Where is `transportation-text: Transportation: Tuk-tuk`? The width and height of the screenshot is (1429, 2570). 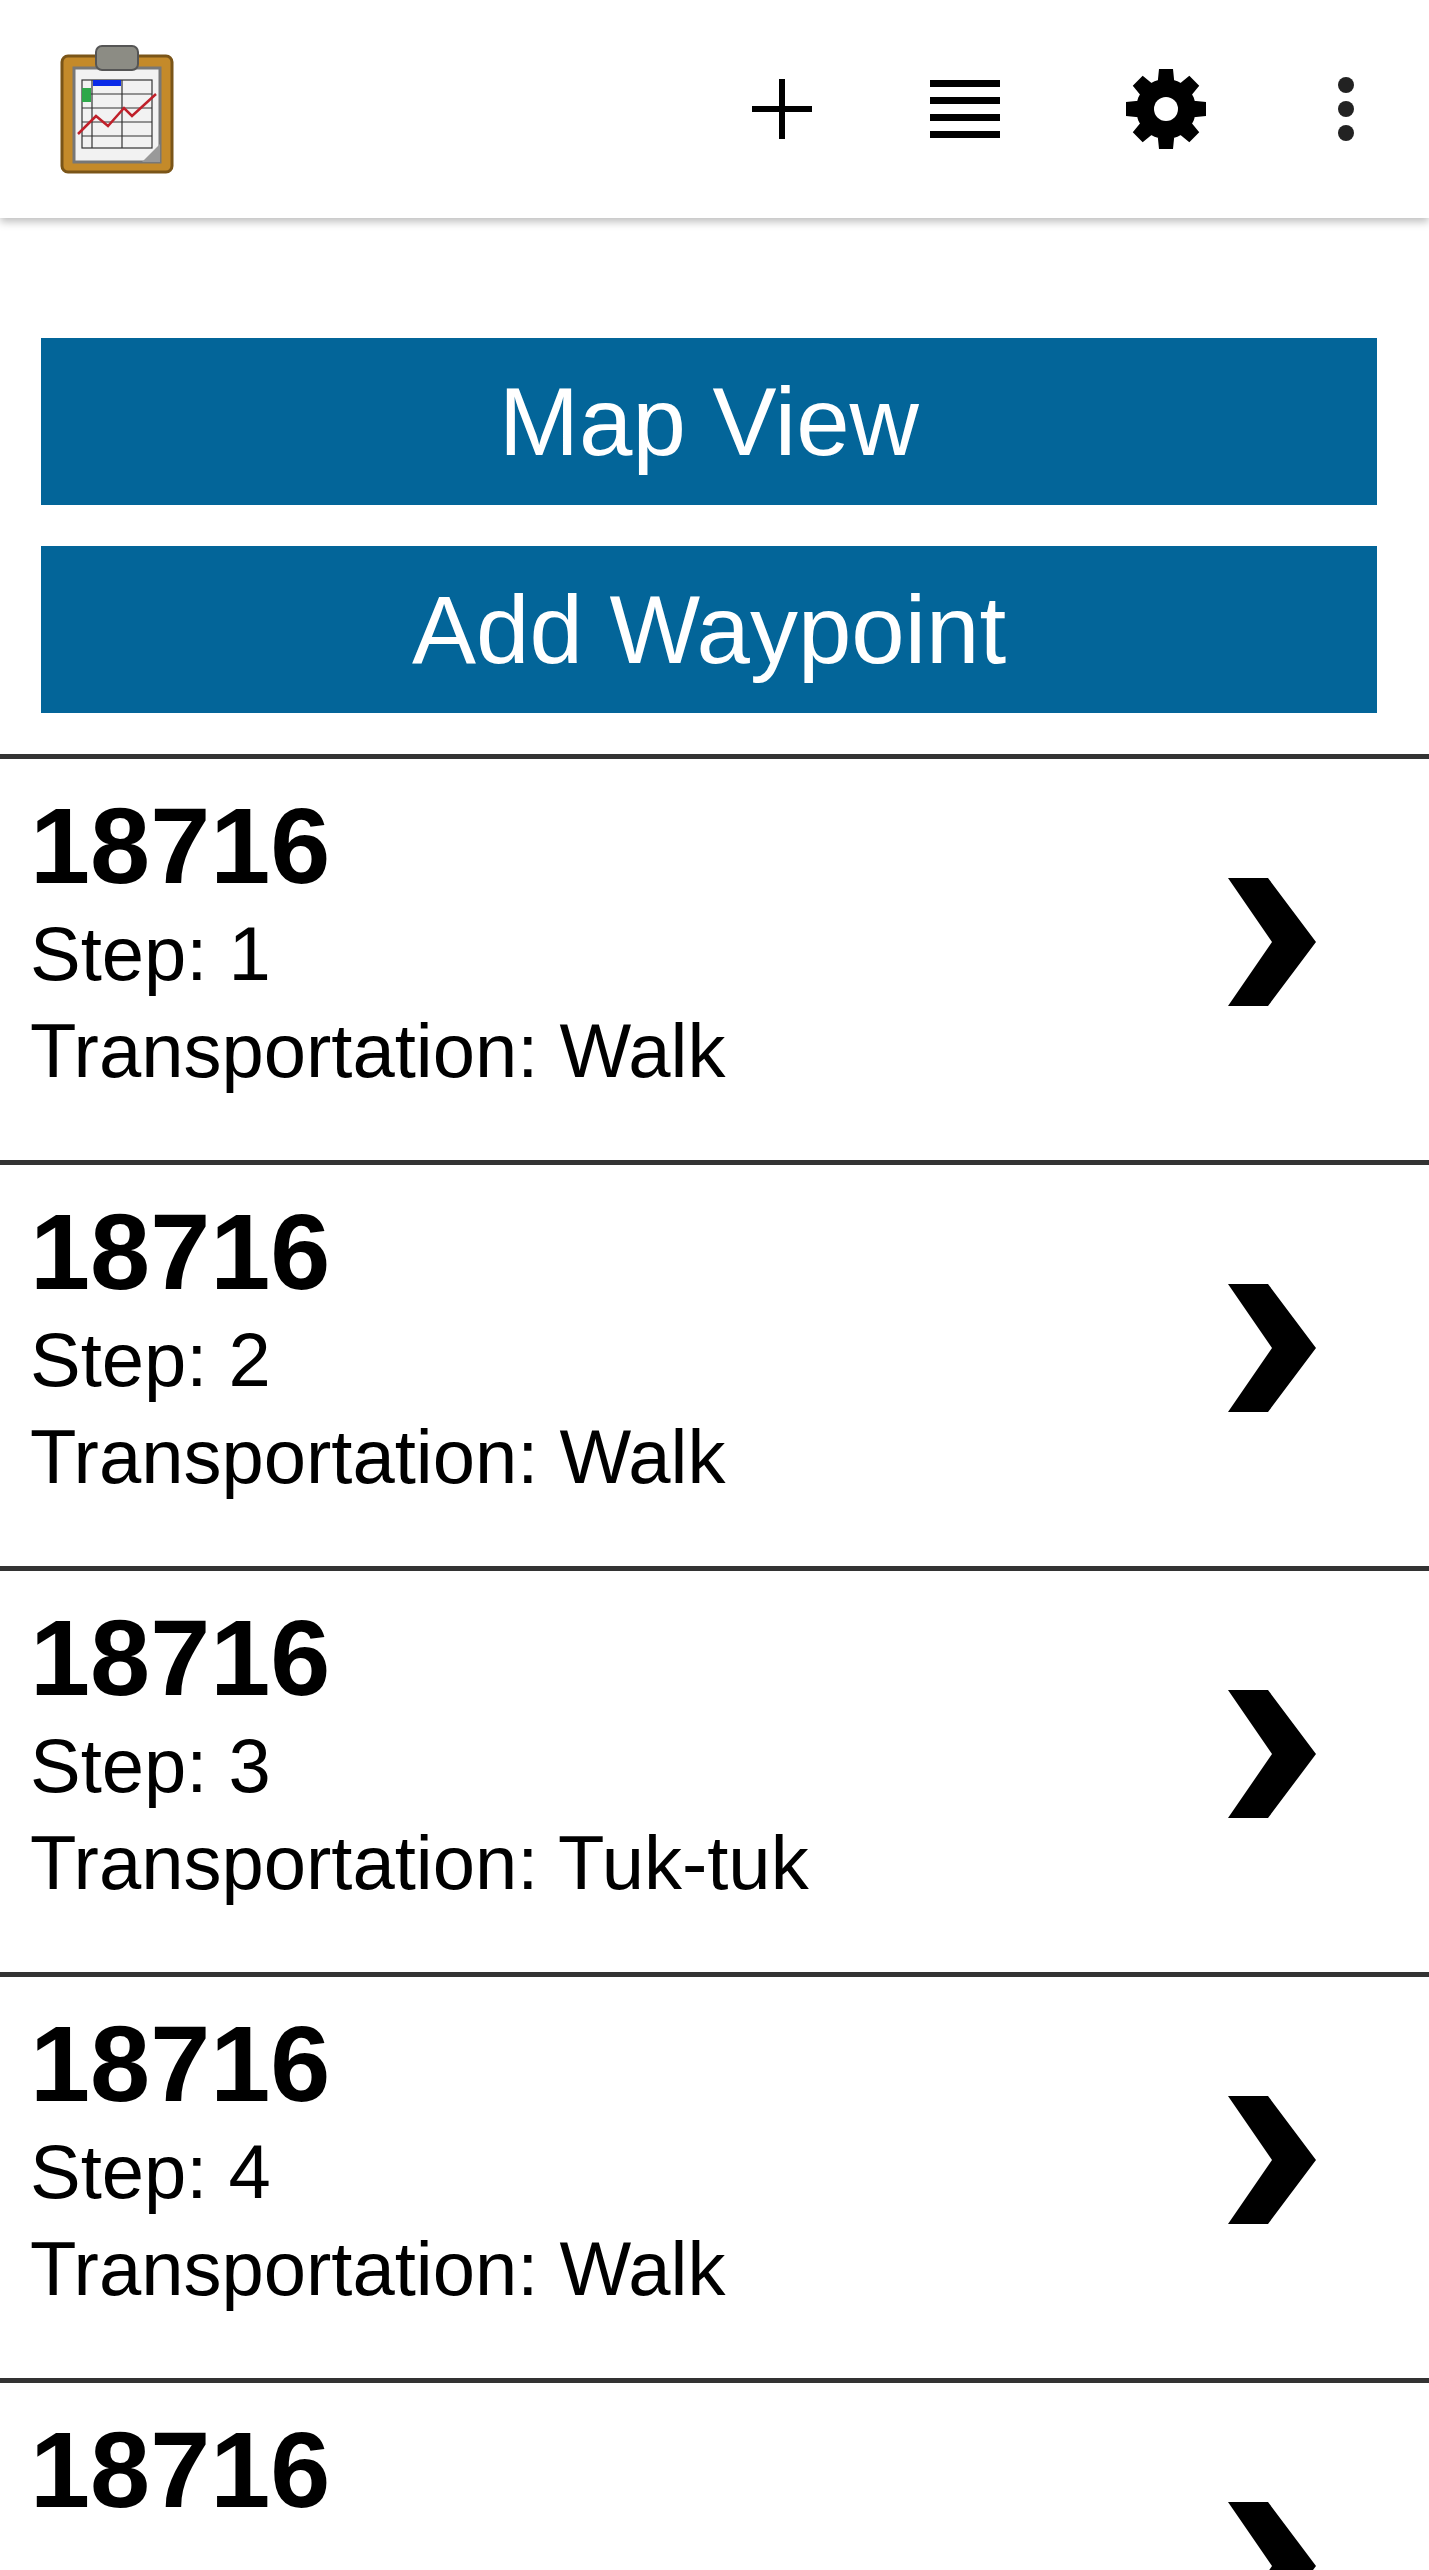 transportation-text: Transportation: Tuk-tuk is located at coordinates (420, 1863).